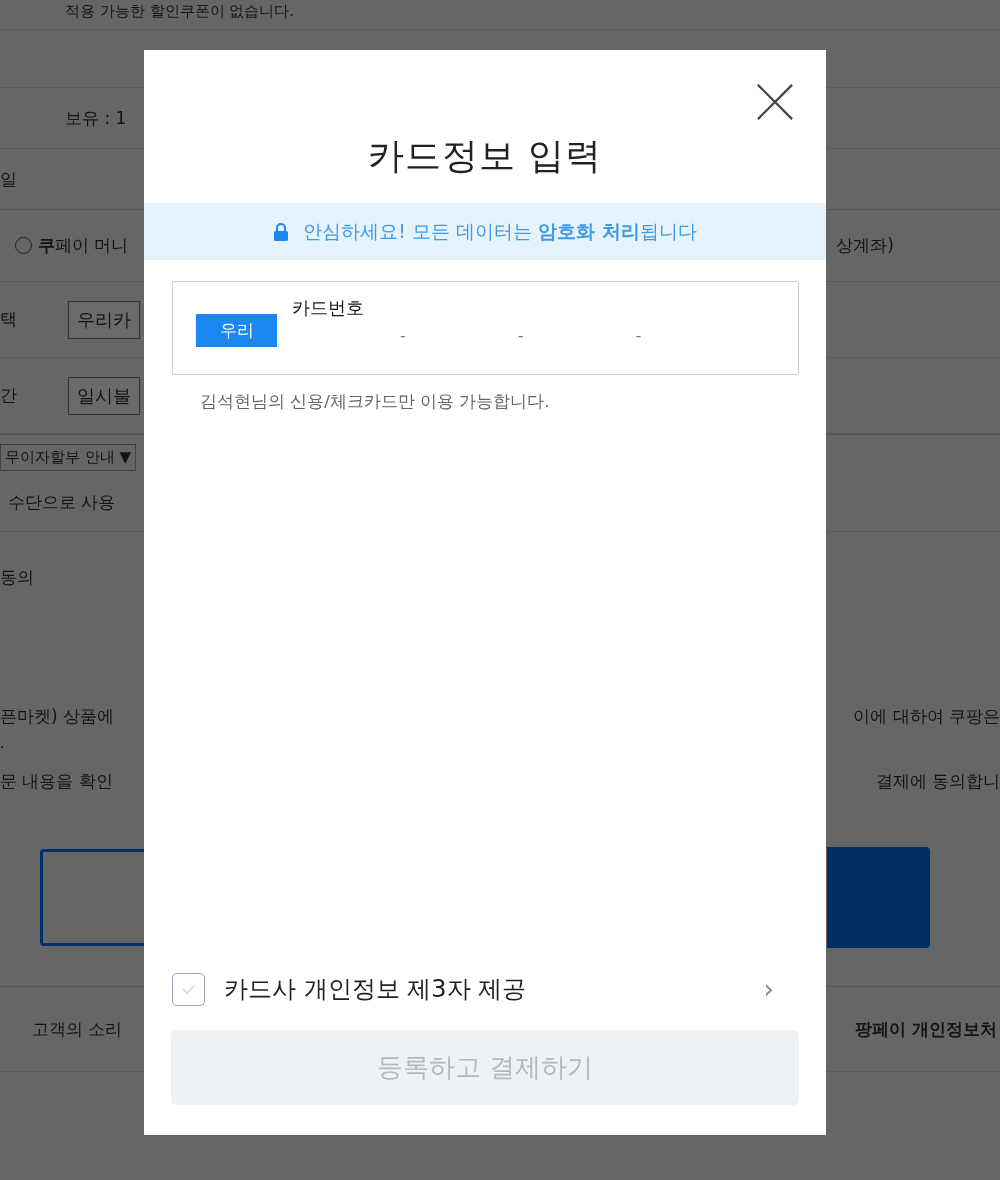 Image resolution: width=1000 pixels, height=1180 pixels. What do you see at coordinates (17, 577) in the screenshot?
I see `consent-text: 동의` at bounding box center [17, 577].